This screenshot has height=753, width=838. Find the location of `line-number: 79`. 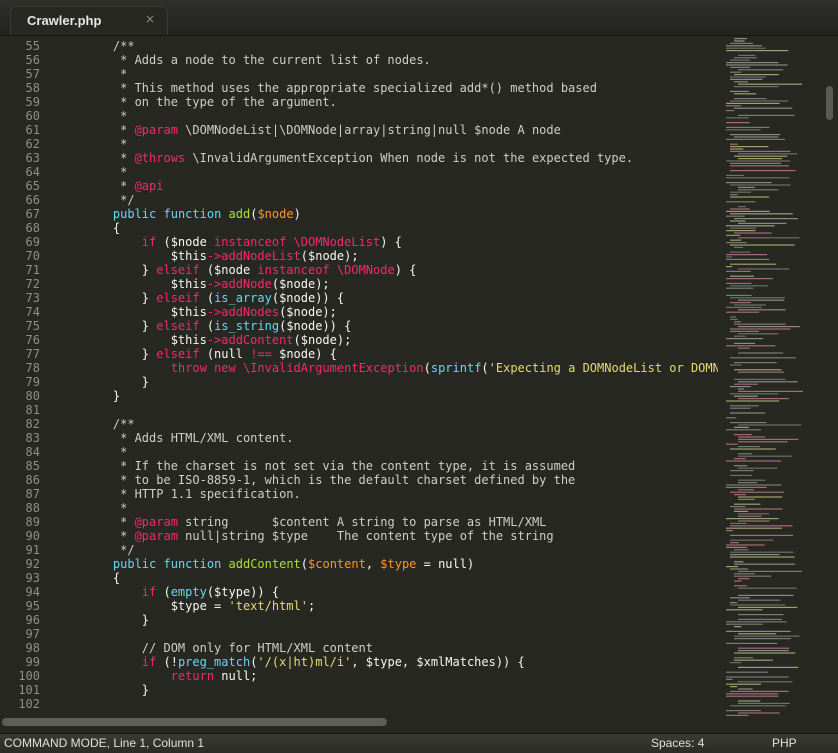

line-number: 79 is located at coordinates (32, 382).